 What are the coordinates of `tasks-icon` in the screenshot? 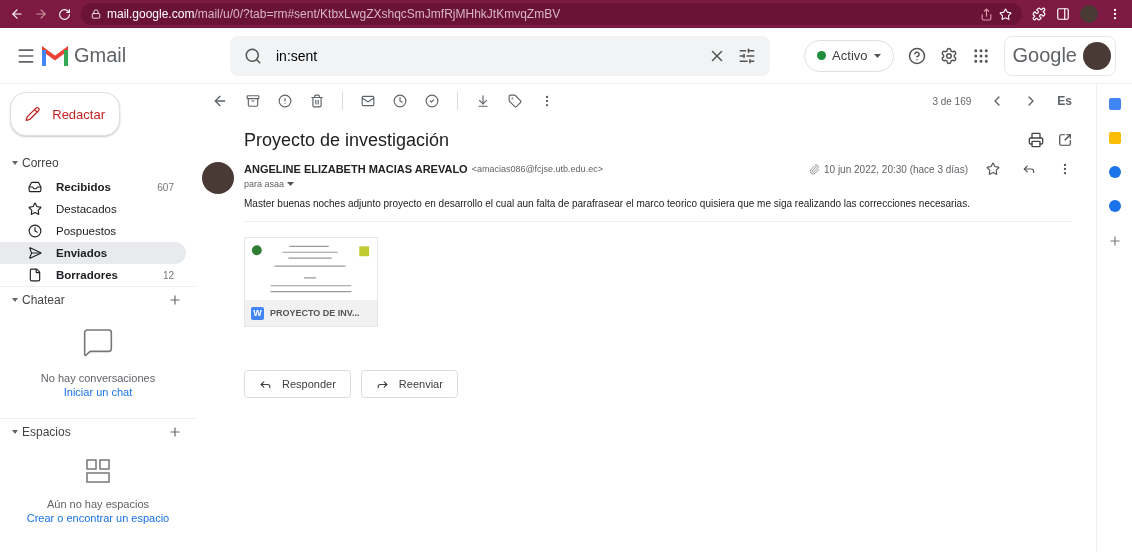 It's located at (1114, 172).